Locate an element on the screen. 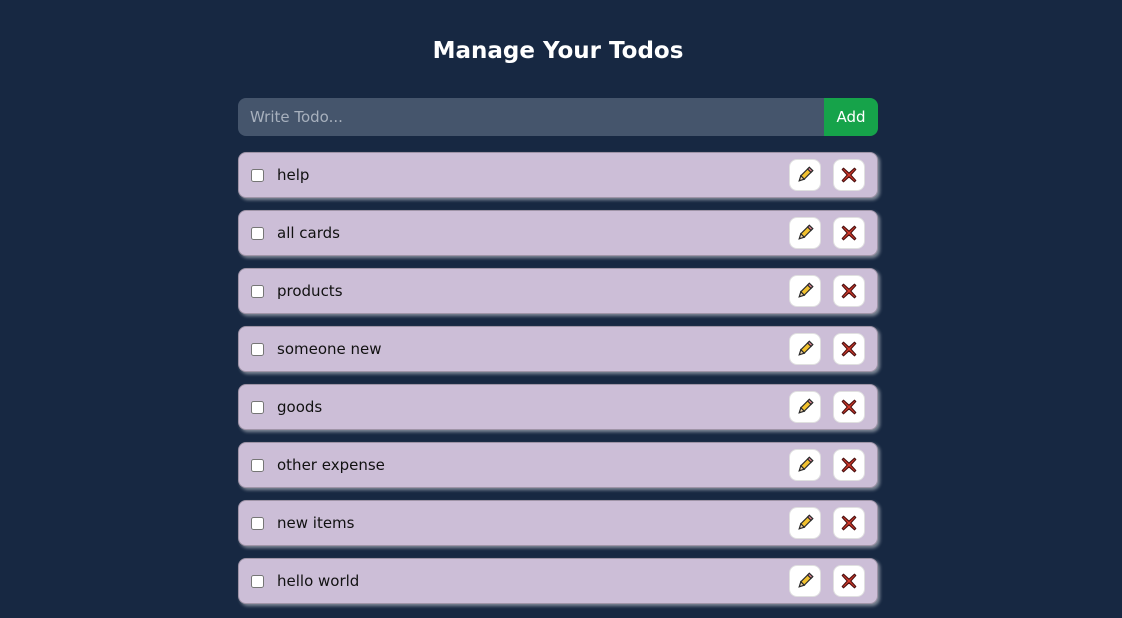 The width and height of the screenshot is (1122, 618). todo-item: someone new is located at coordinates (558, 349).